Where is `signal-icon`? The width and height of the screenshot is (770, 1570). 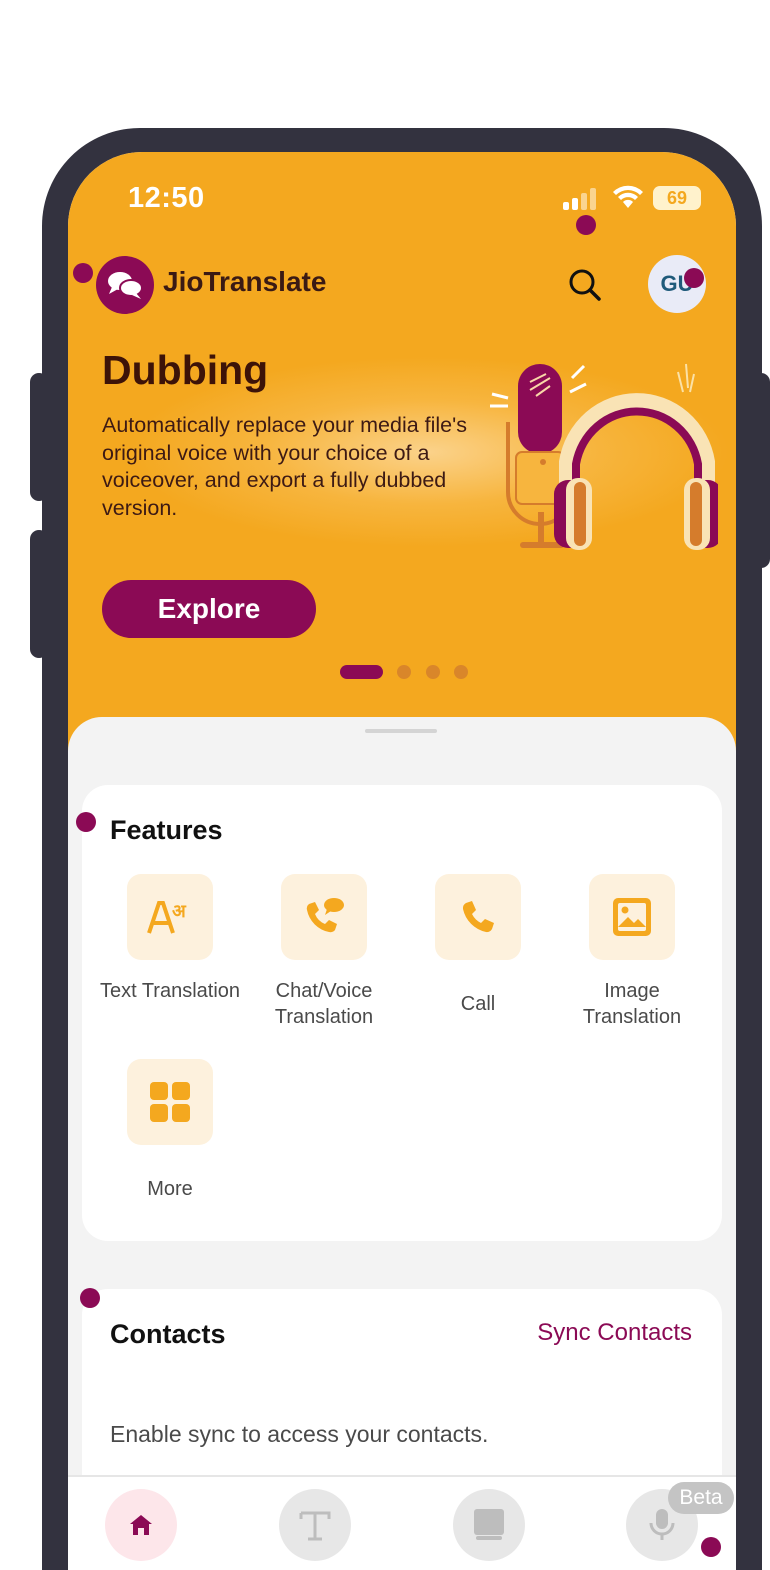 signal-icon is located at coordinates (583, 199).